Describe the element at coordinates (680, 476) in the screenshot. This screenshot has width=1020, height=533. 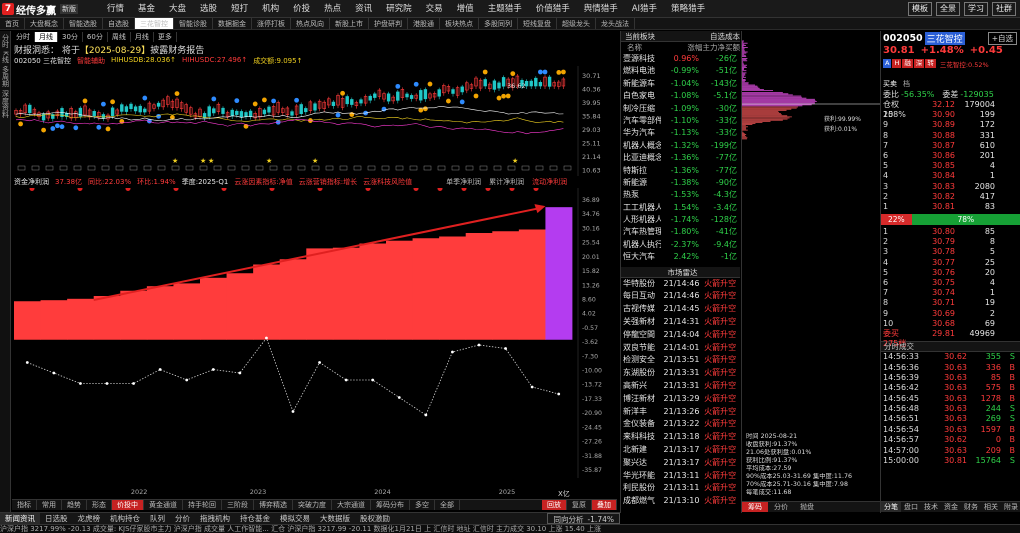
I see `radar-row: 华光环能 21/13:11 火箭升空` at that location.